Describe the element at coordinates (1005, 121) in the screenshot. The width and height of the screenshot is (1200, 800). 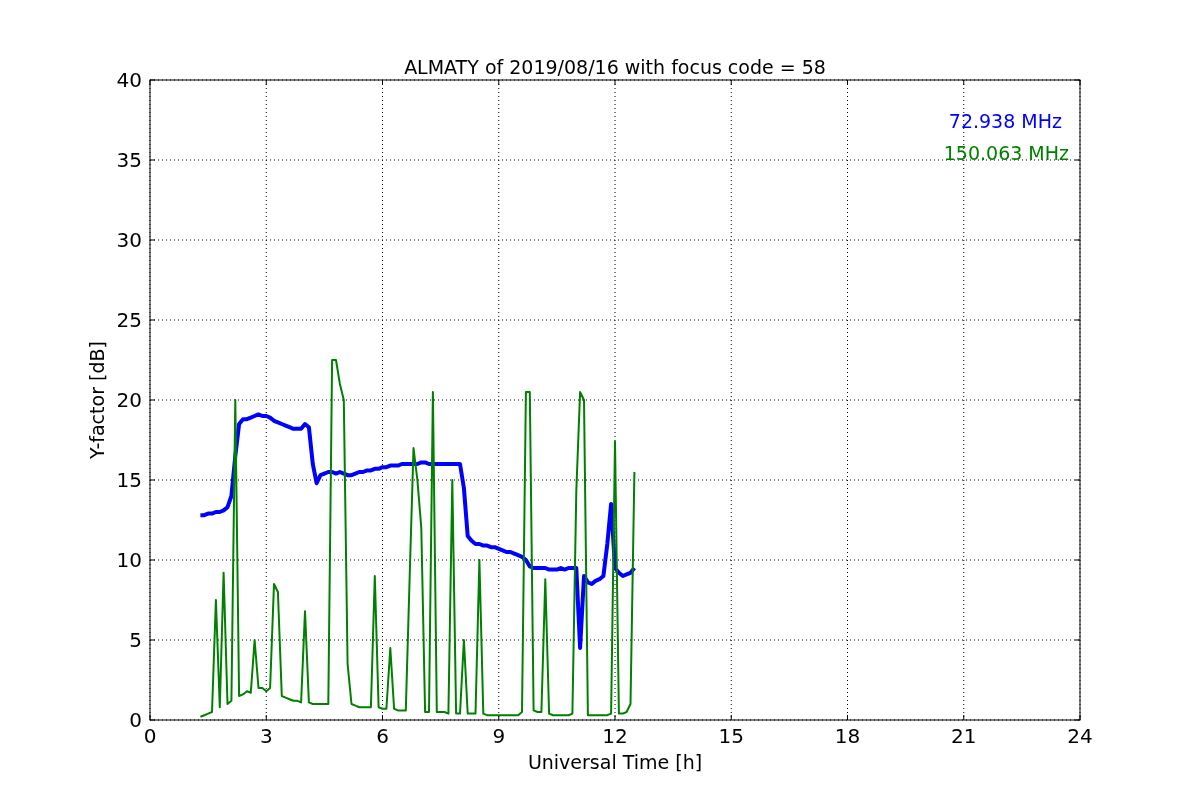
I see `legend-label: 72.938 MHz` at that location.